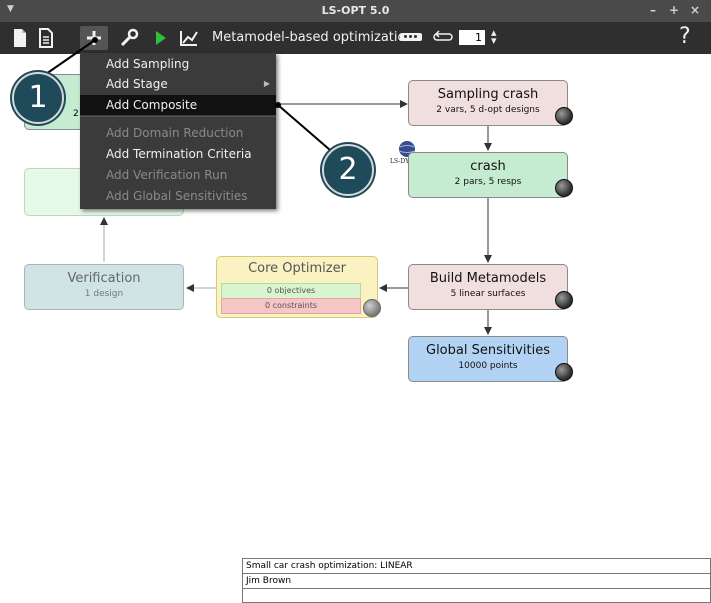  Describe the element at coordinates (411, 37) in the screenshot. I see `more-icon` at that location.